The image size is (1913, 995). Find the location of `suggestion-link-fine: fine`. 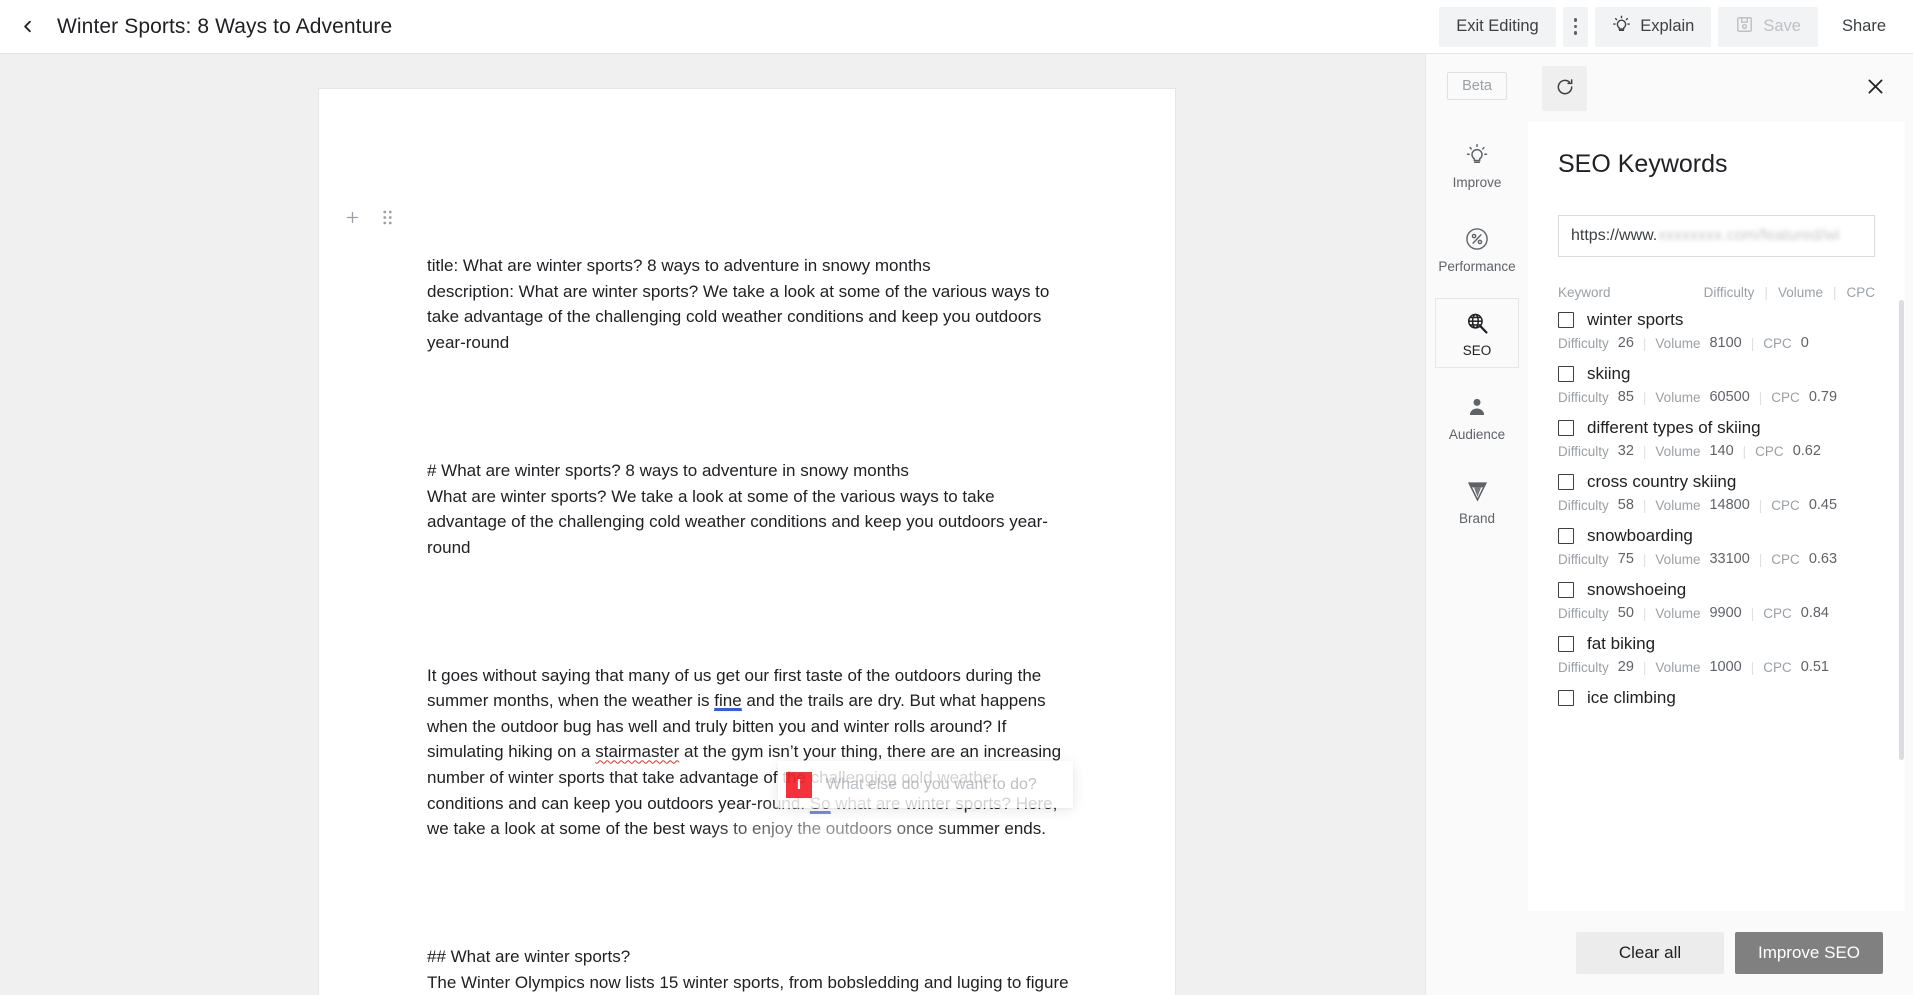

suggestion-link-fine: fine is located at coordinates (728, 701).